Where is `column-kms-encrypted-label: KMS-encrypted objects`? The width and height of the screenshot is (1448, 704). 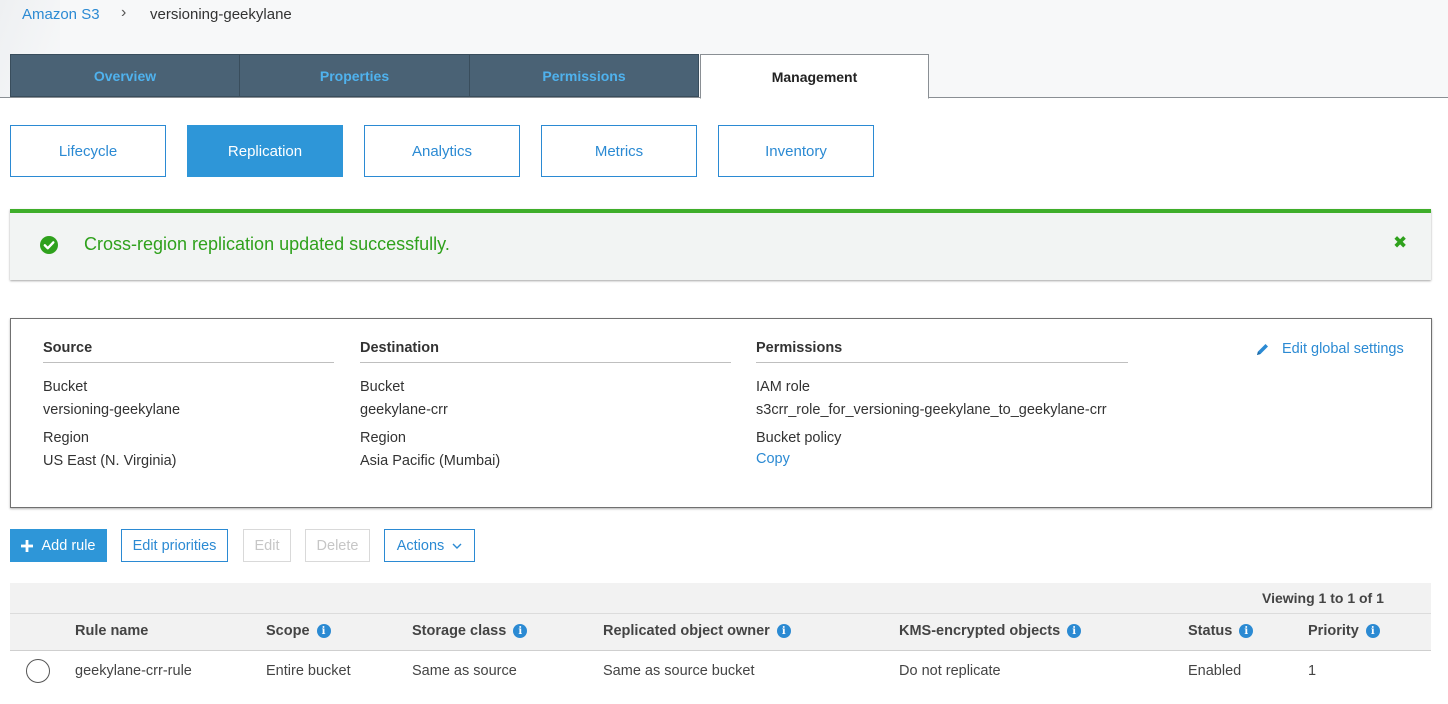
column-kms-encrypted-label: KMS-encrypted objects is located at coordinates (980, 631).